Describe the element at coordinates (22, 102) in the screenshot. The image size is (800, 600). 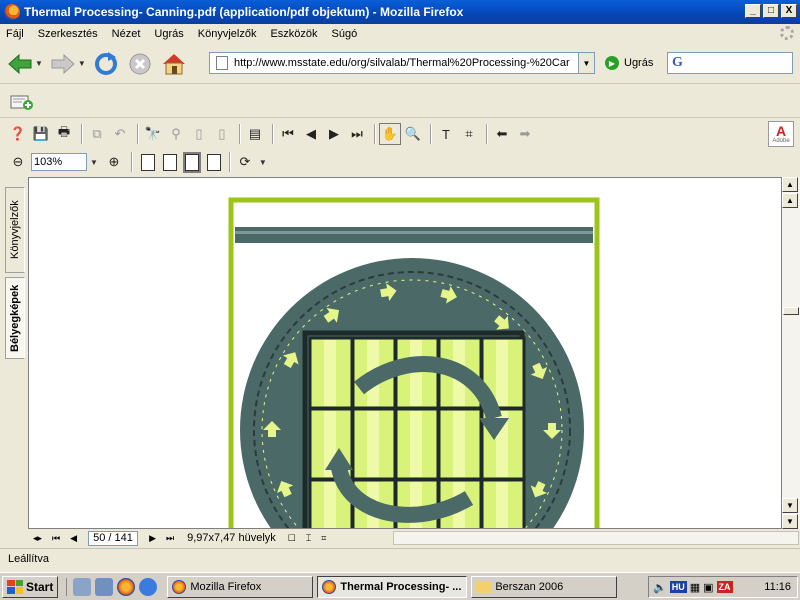
I see `new-bookmark-icon` at that location.